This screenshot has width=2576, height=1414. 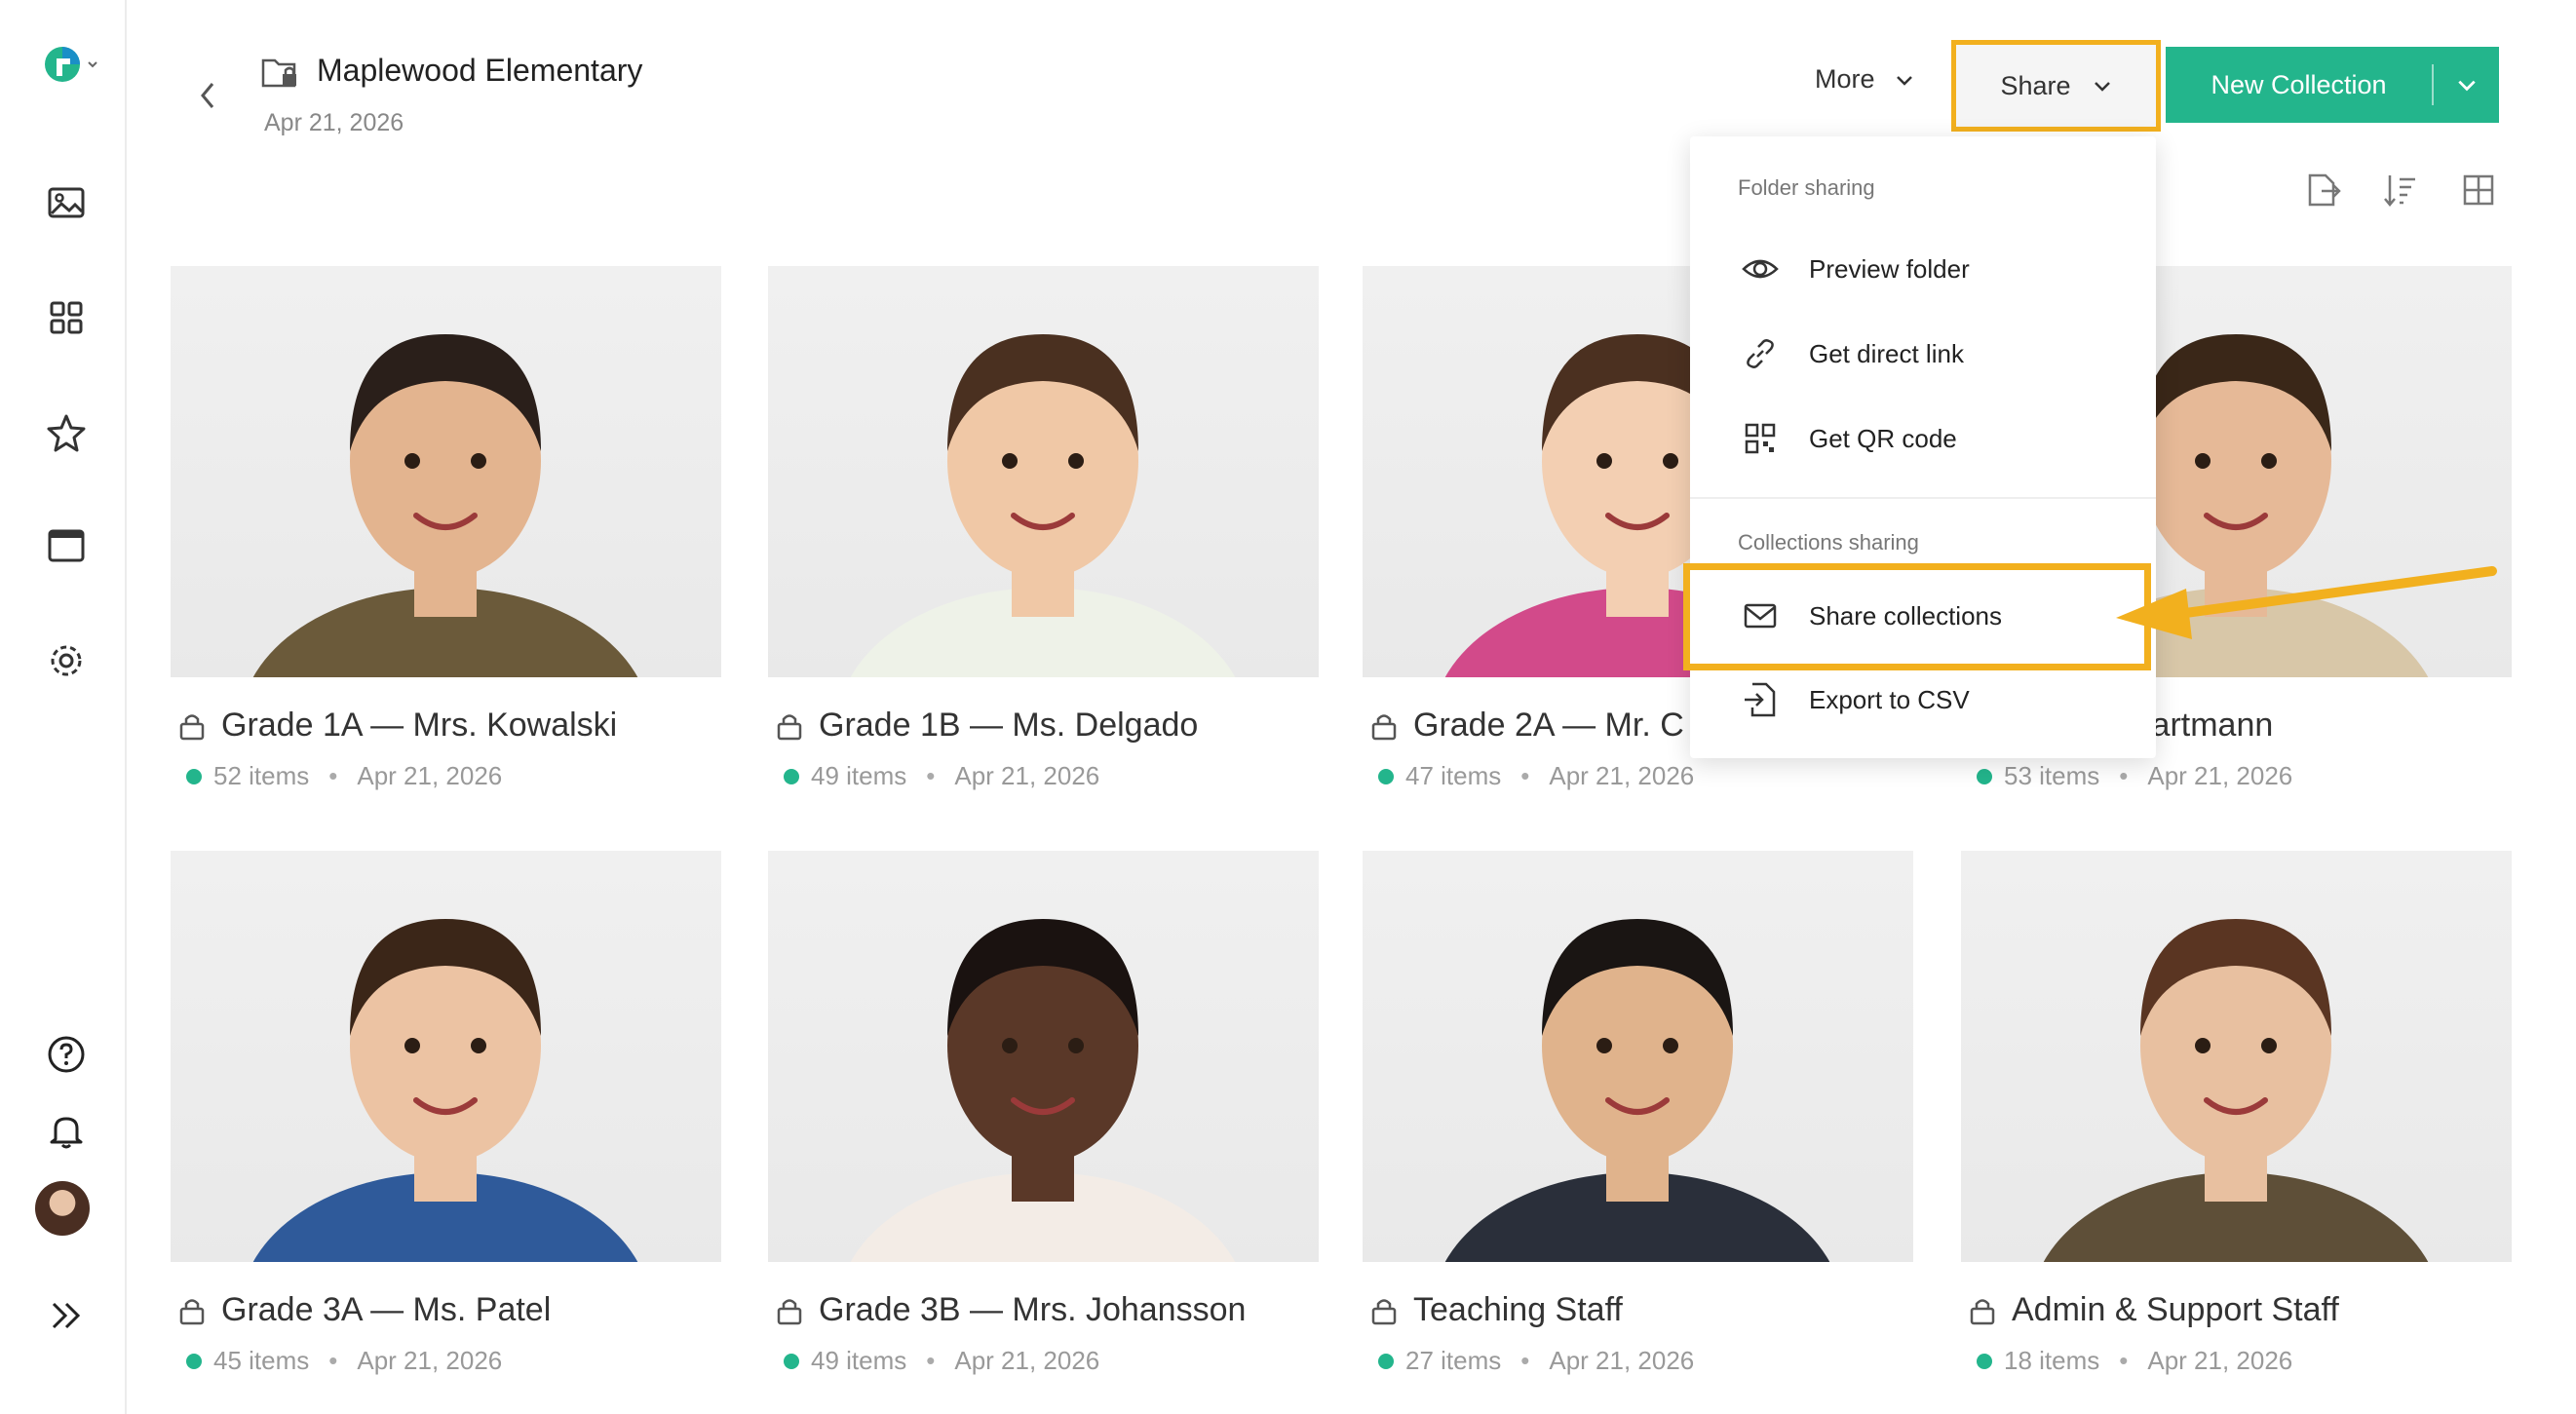 I want to click on sidebar-item-settings, so click(x=66, y=660).